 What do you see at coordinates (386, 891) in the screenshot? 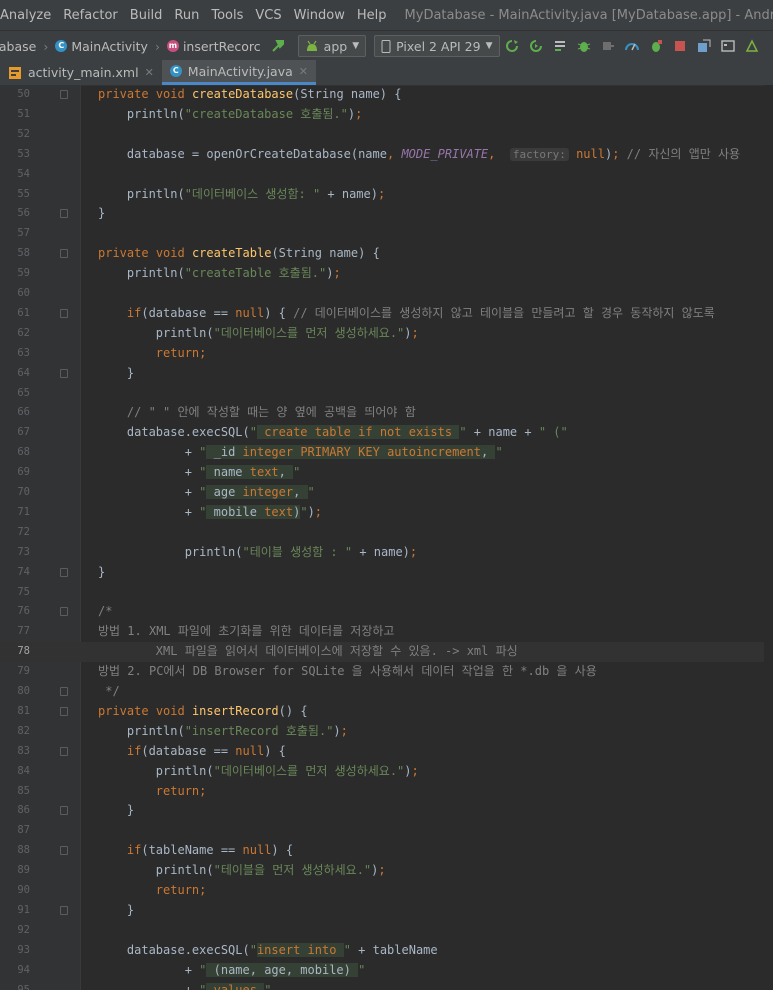
I see `code-line: 90 return;` at bounding box center [386, 891].